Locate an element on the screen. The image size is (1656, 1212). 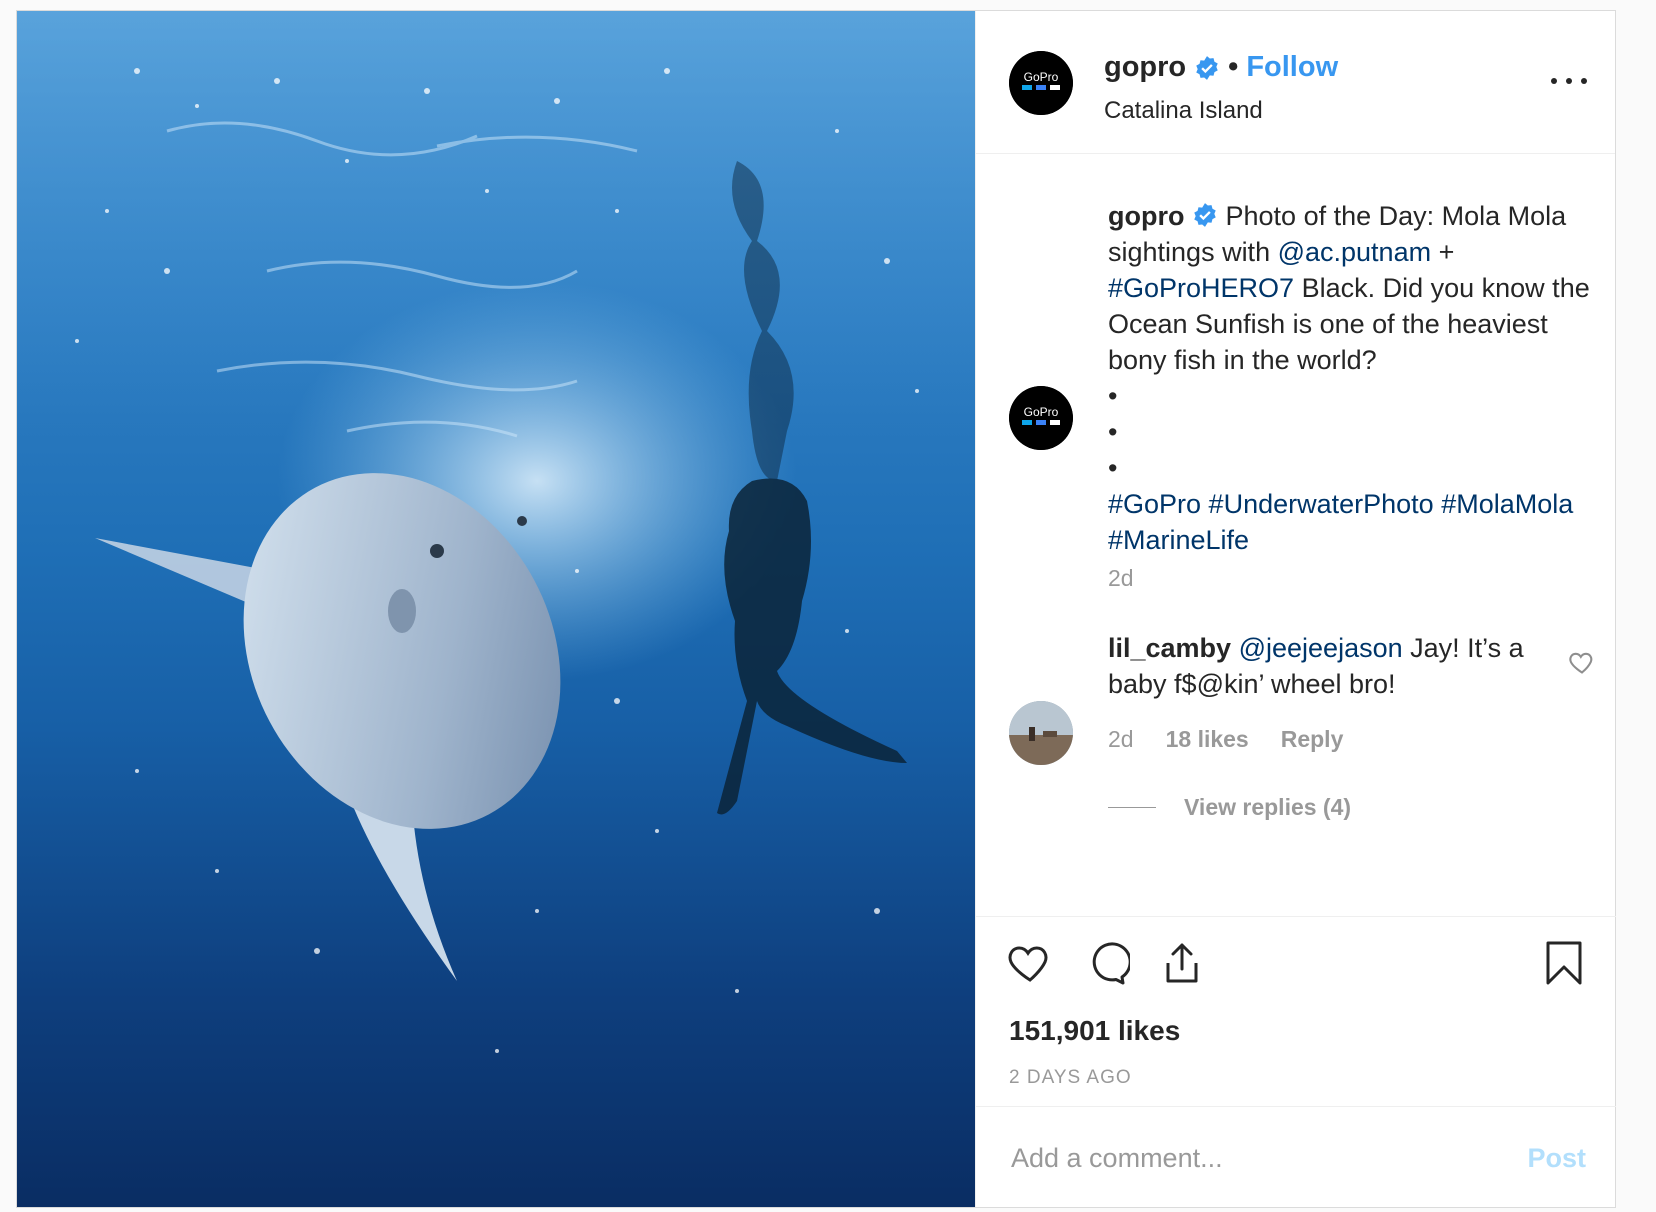
header-username: gopro is located at coordinates (1145, 67).